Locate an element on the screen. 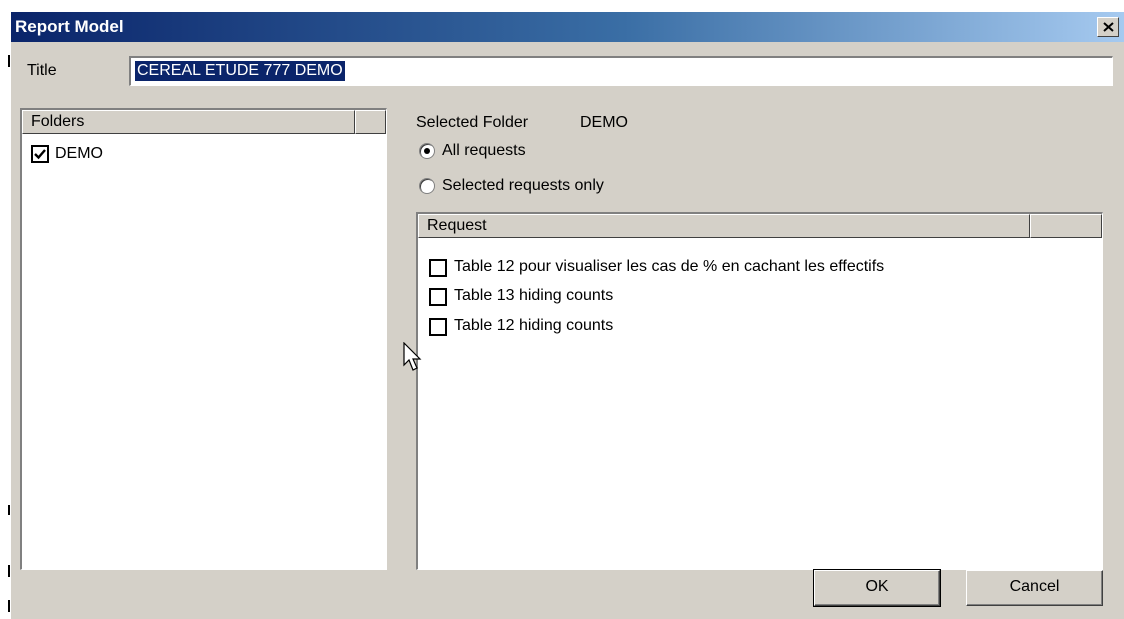 This screenshot has width=1124, height=619. request-header-label: Request is located at coordinates (457, 225).